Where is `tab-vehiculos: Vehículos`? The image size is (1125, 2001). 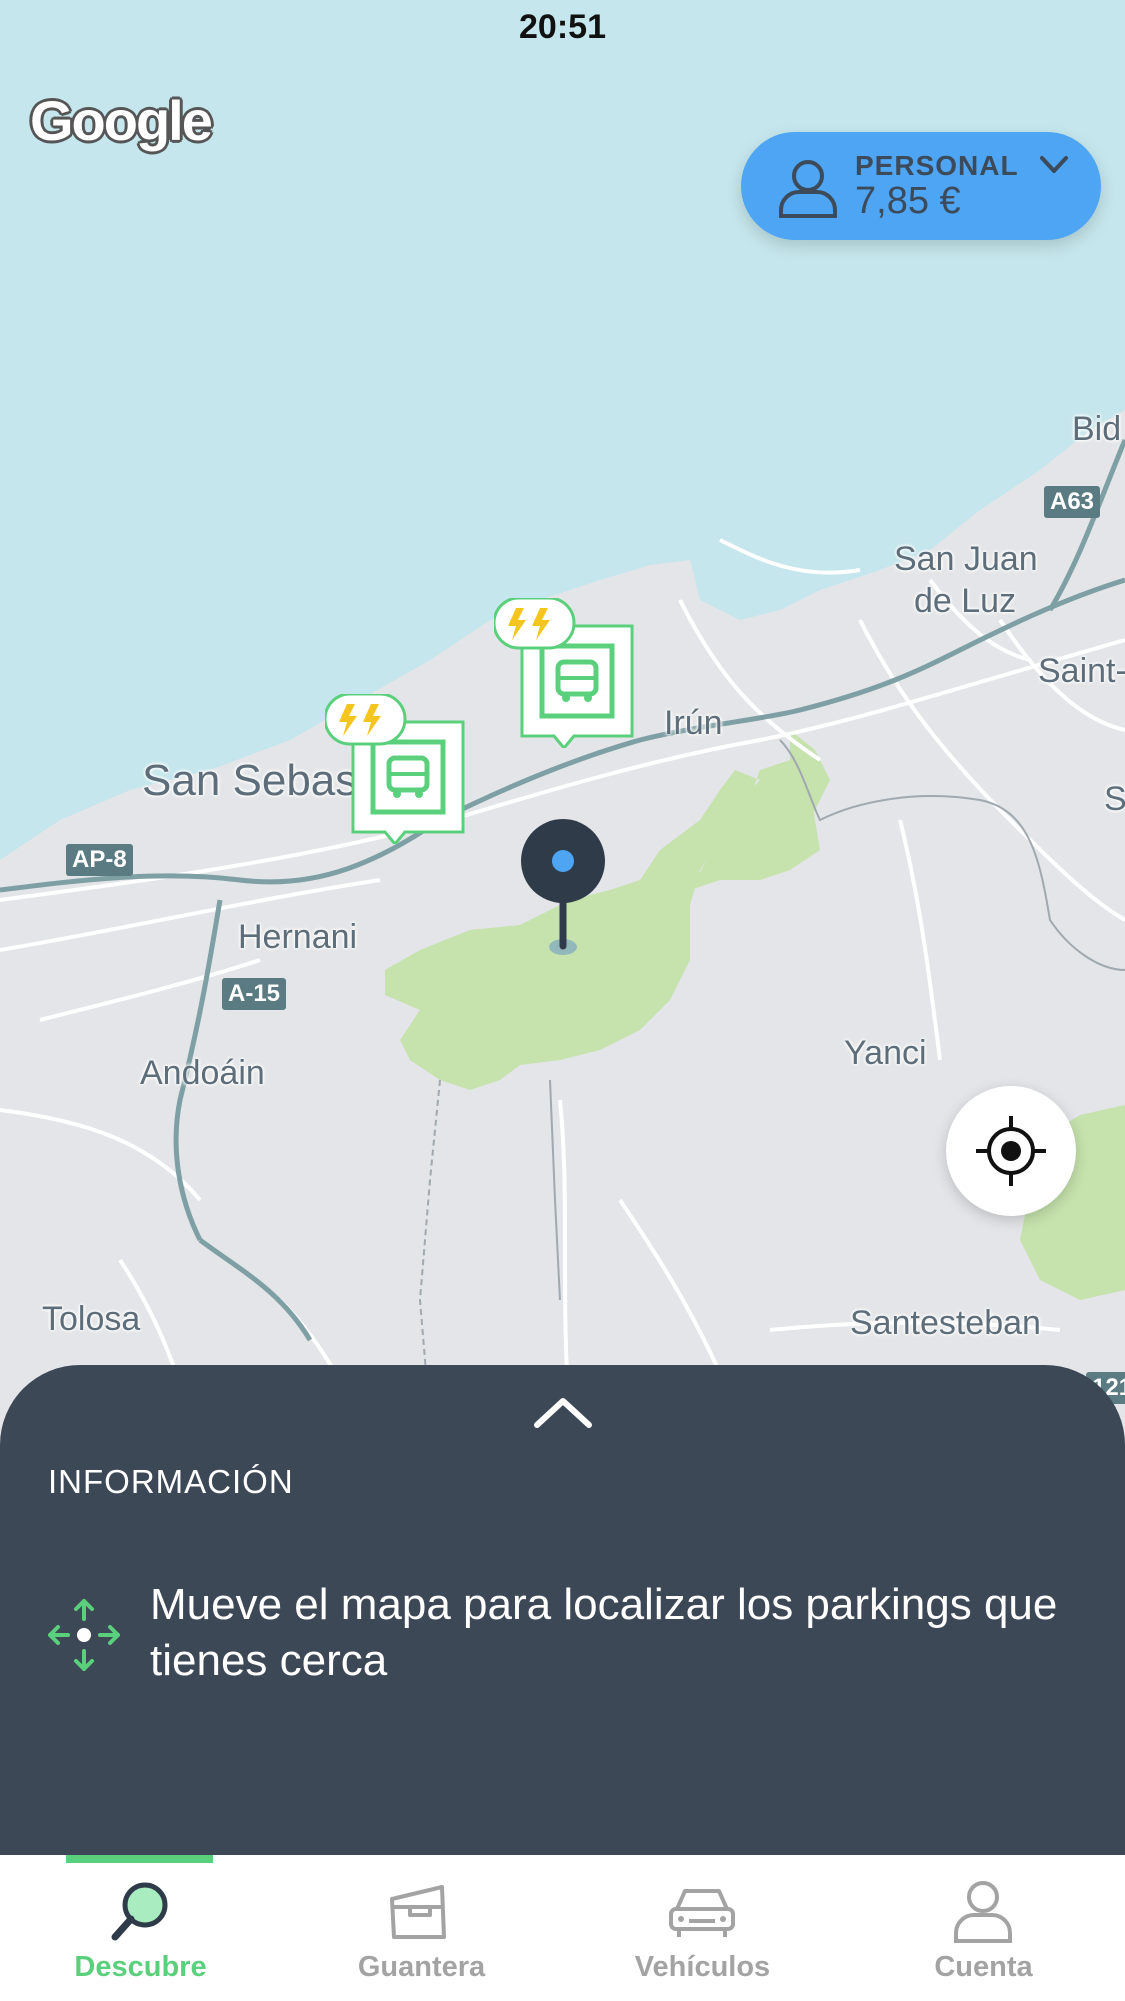
tab-vehiculos: Vehículos is located at coordinates (702, 1928).